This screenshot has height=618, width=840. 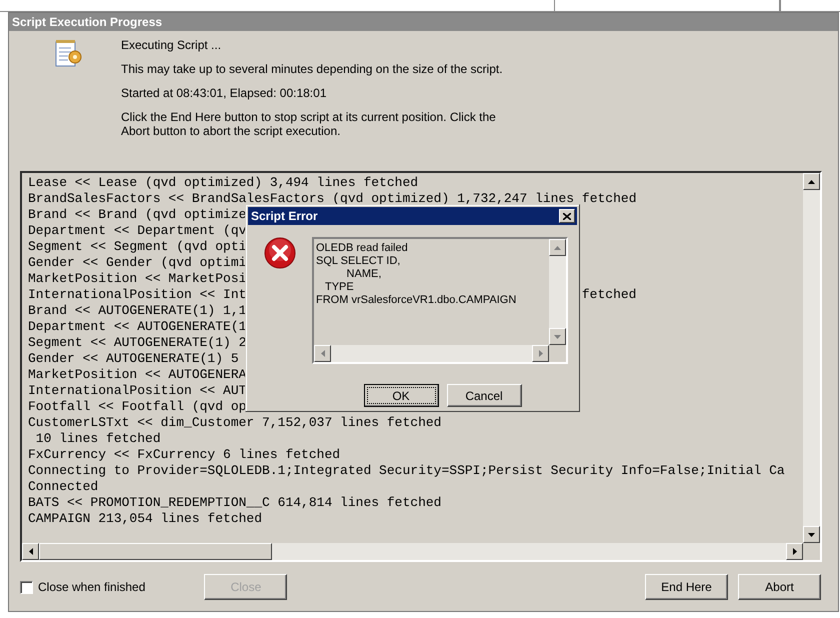 What do you see at coordinates (312, 69) in the screenshot?
I see `info-text: This may take up to several minutes depending on the size of the script.` at bounding box center [312, 69].